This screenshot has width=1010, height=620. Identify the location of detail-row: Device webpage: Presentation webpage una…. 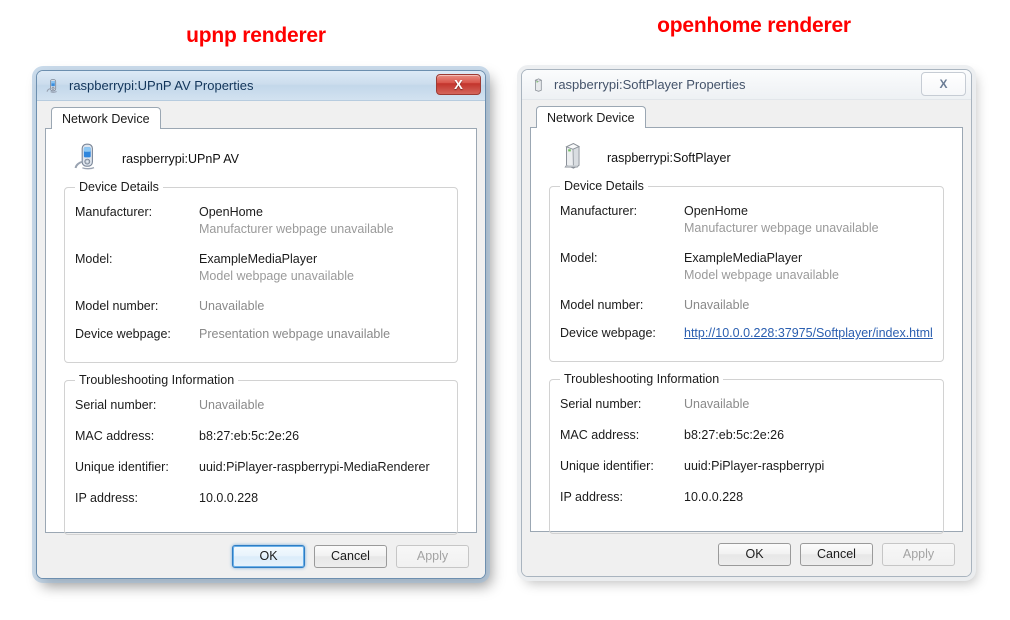
(261, 334).